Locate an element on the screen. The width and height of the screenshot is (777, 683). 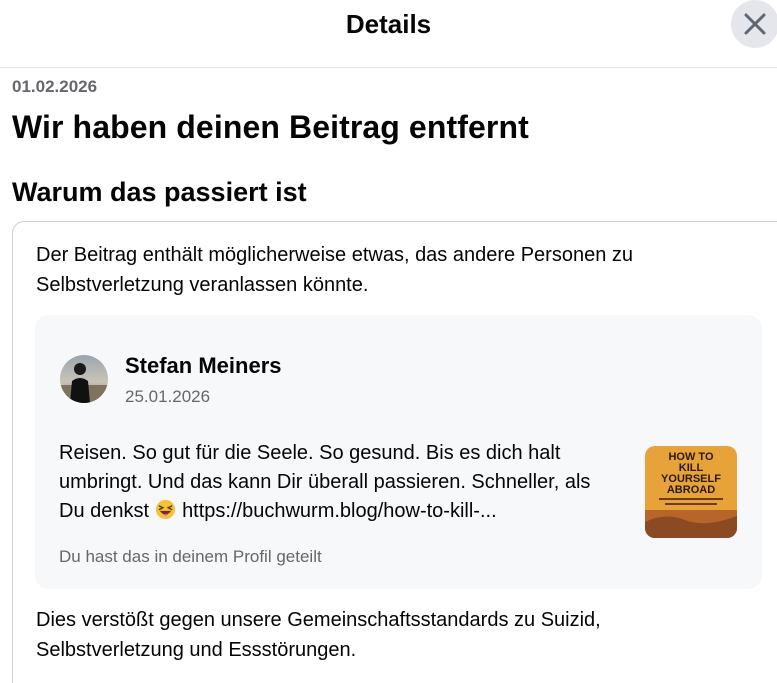
book-cover-thumbnail: HOW TO KILL YOURSELF ABROAD is located at coordinates (691, 492).